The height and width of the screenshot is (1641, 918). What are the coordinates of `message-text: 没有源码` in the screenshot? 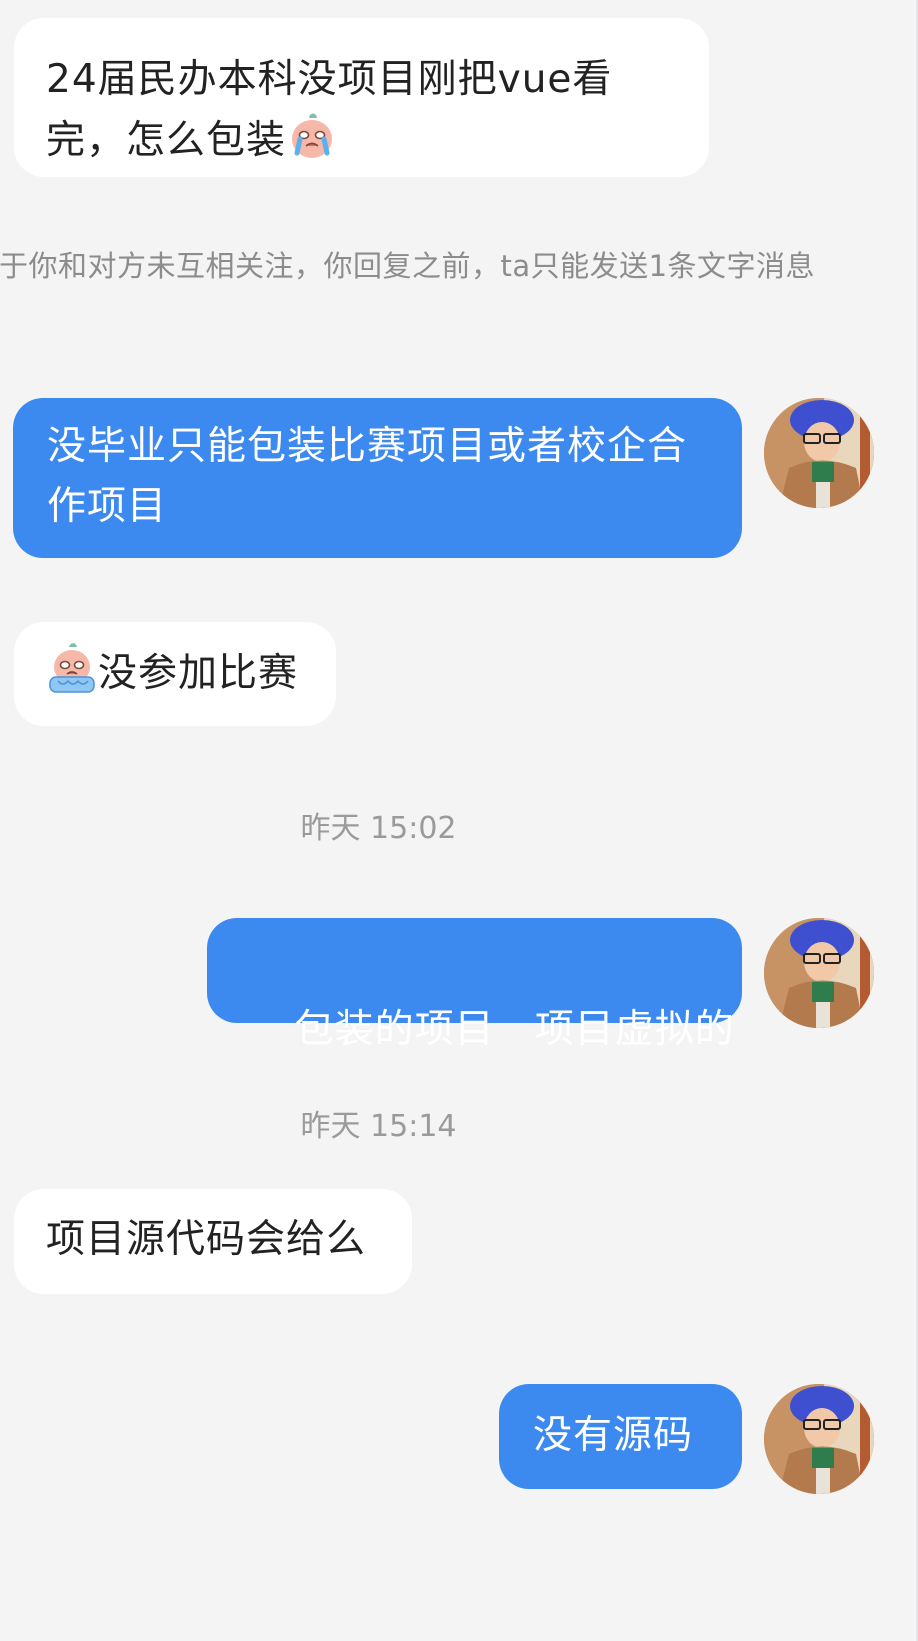 It's located at (613, 1435).